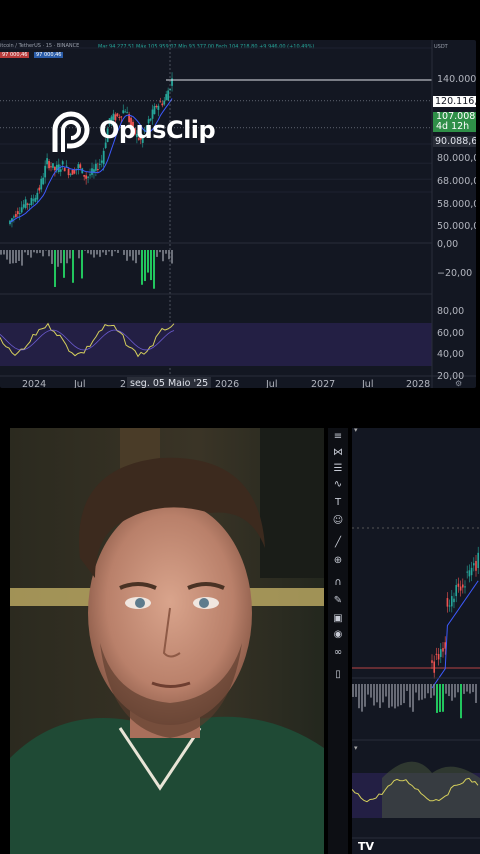 Image resolution: width=480 pixels, height=854 pixels. Describe the element at coordinates (272, 383) in the screenshot. I see `time-label-jul-2026: Jul` at that location.